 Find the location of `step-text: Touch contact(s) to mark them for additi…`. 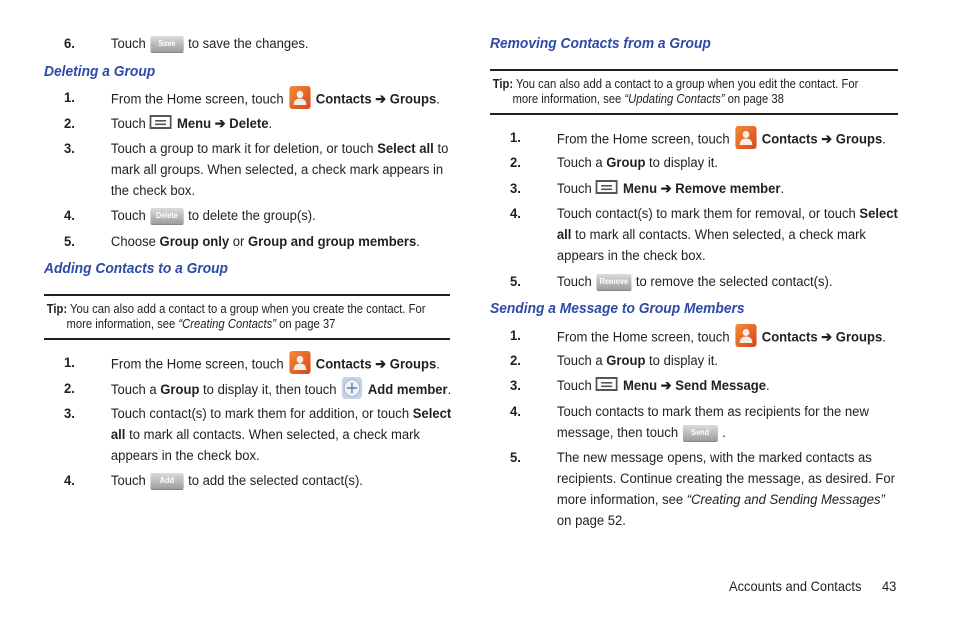

step-text: Touch contact(s) to mark them for additi… is located at coordinates (261, 414).